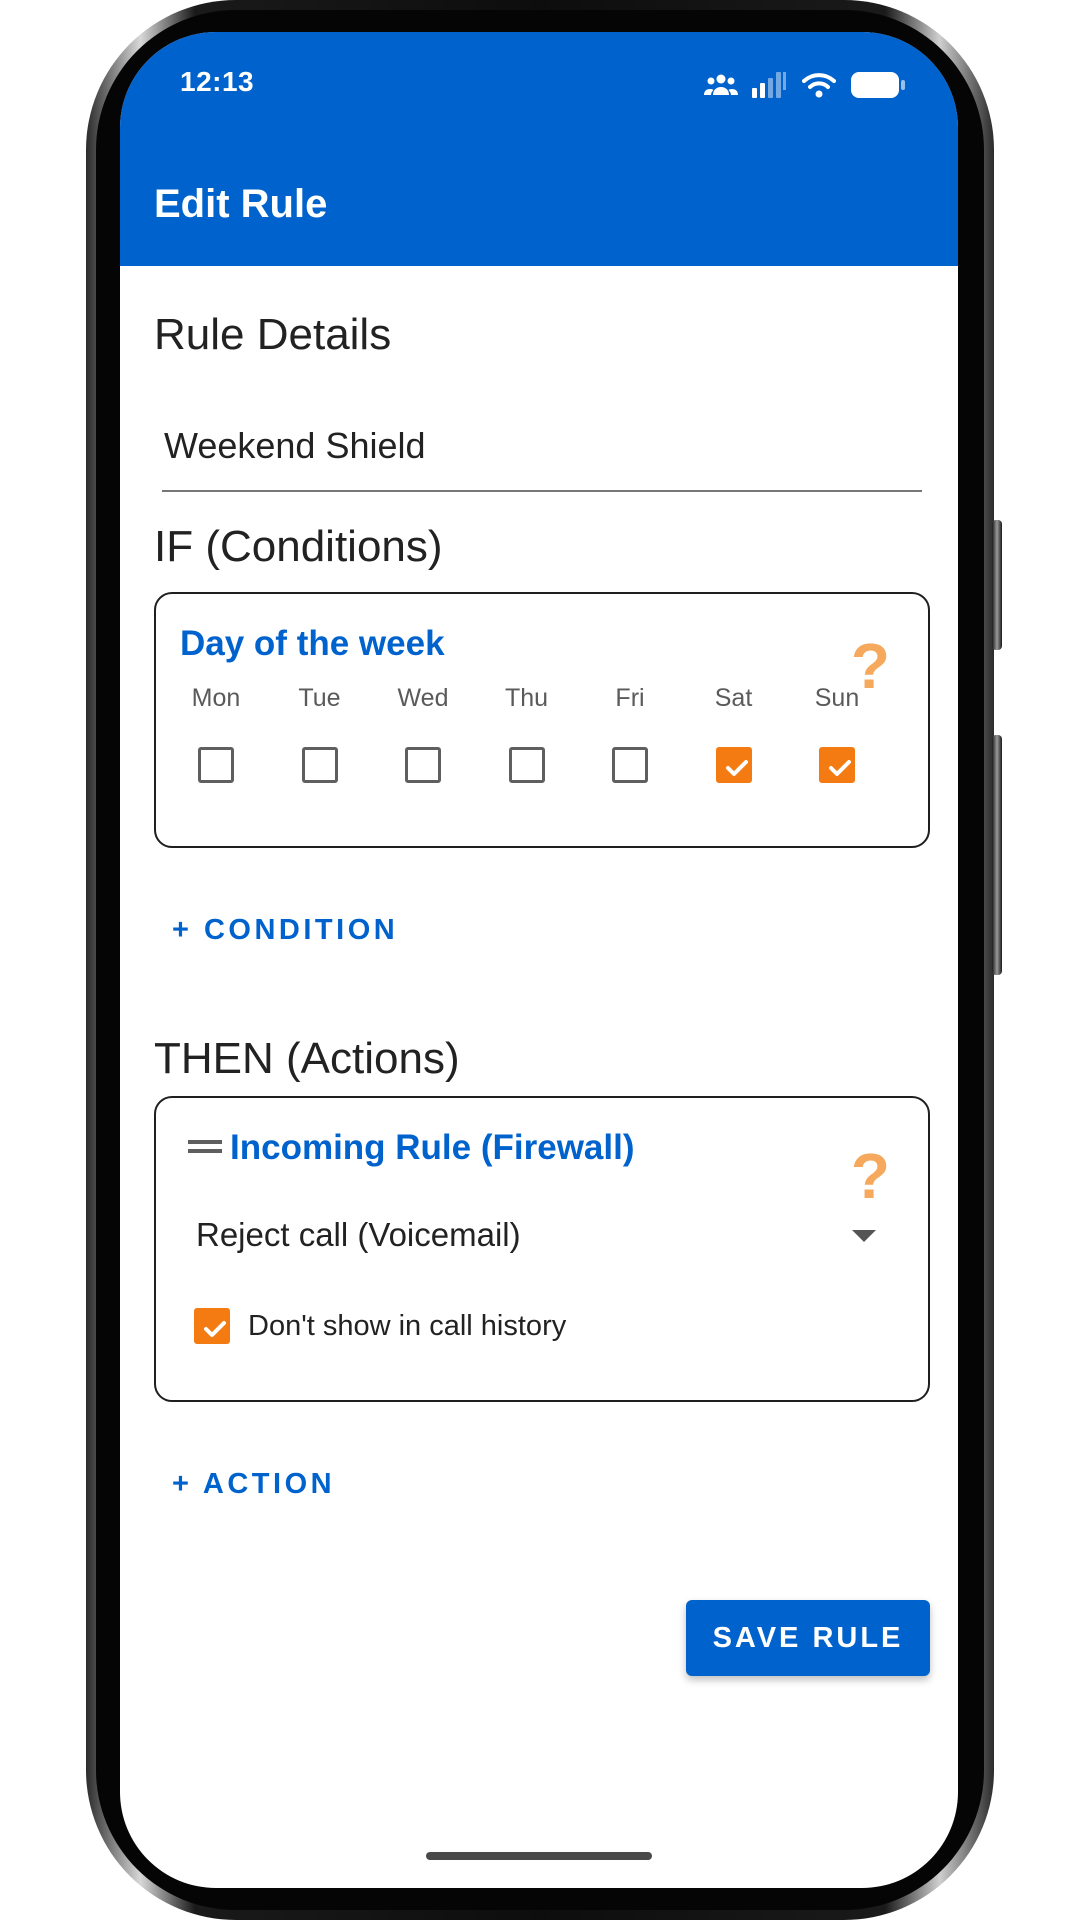 The height and width of the screenshot is (1920, 1080). I want to click on status-icons, so click(805, 85).